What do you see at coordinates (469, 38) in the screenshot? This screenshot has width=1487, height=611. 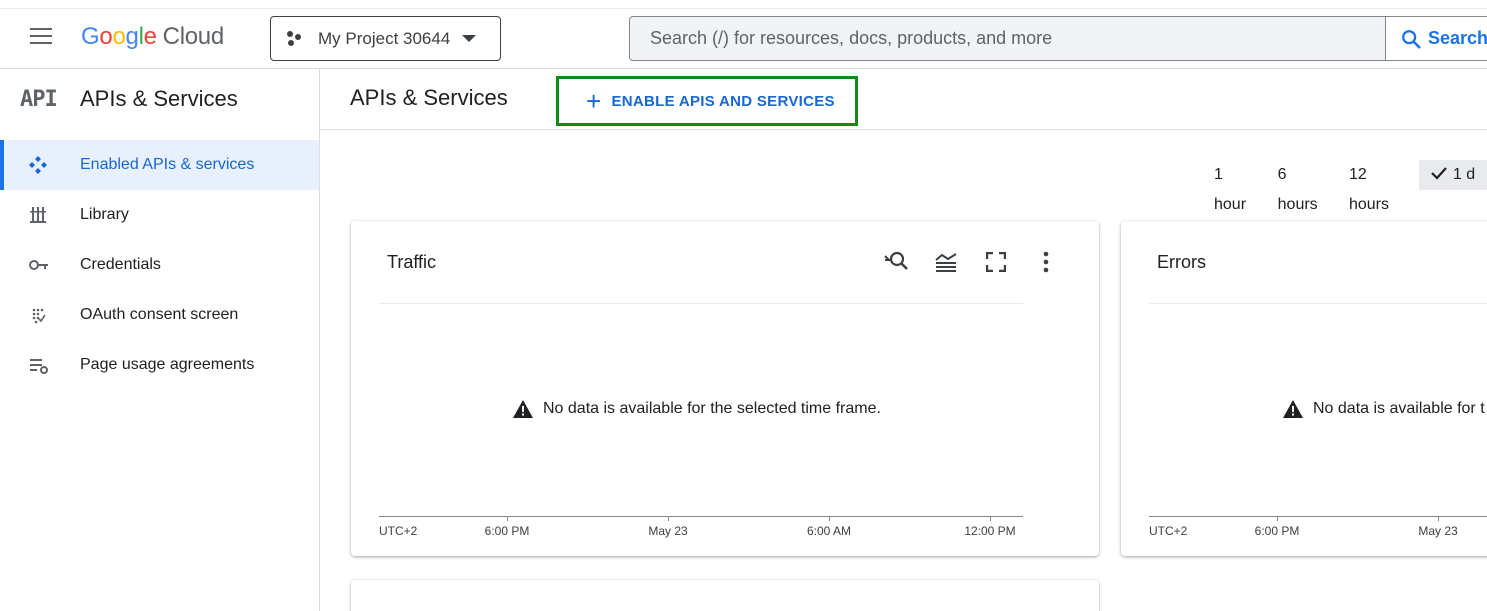 I see `chevron-down-icon` at bounding box center [469, 38].